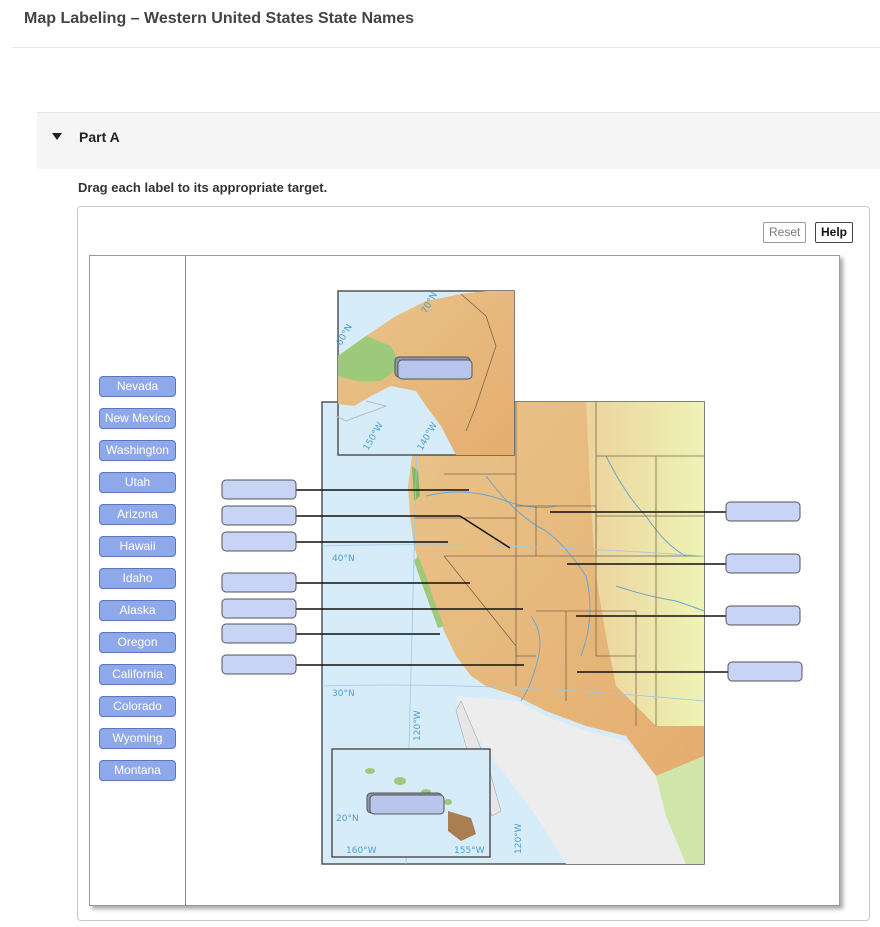 This screenshot has height=927, width=880. Describe the element at coordinates (137, 386) in the screenshot. I see `label-chip-nevada: Nevada` at that location.